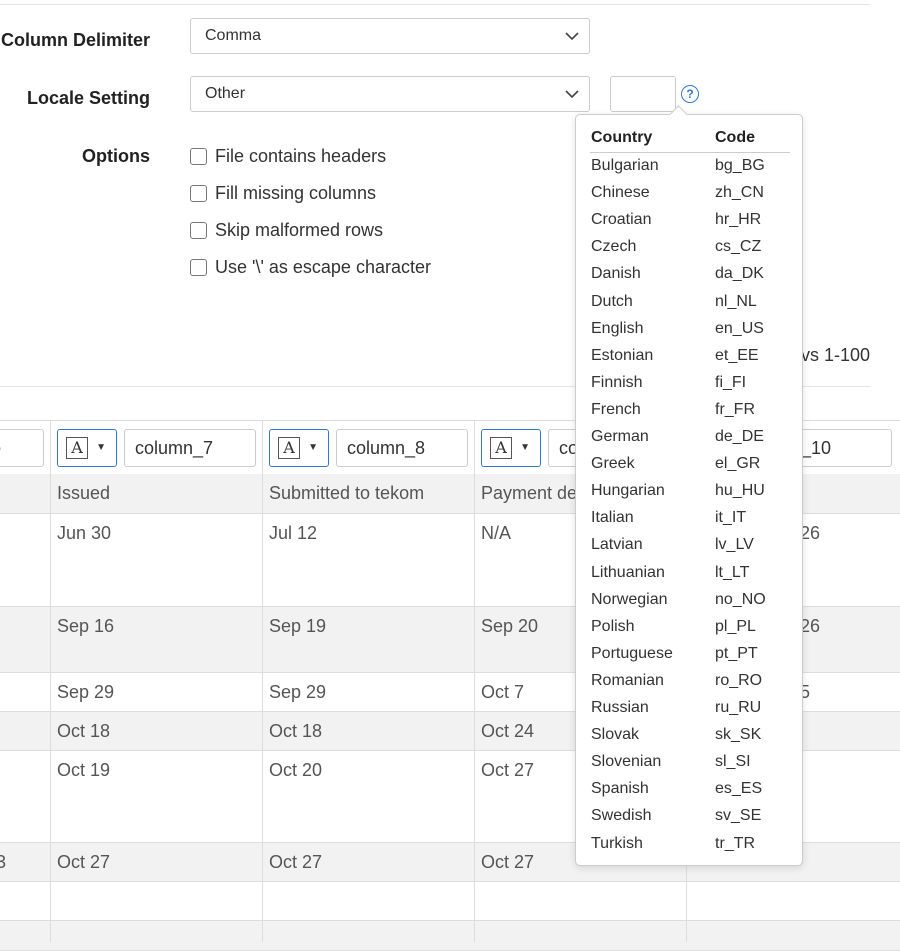  Describe the element at coordinates (22, 448) in the screenshot. I see `column-name-input: o` at that location.